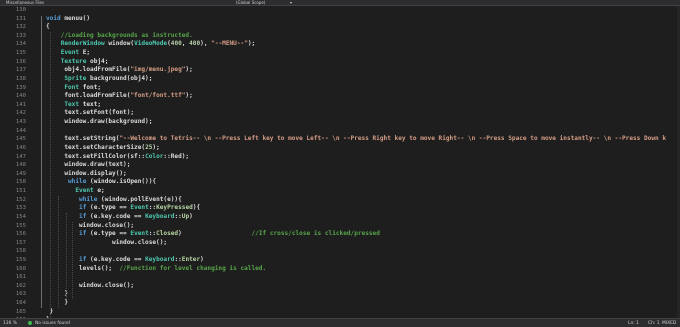 The height and width of the screenshot is (327, 680). What do you see at coordinates (633, 323) in the screenshot?
I see `line-indicator: Ln: 1` at bounding box center [633, 323].